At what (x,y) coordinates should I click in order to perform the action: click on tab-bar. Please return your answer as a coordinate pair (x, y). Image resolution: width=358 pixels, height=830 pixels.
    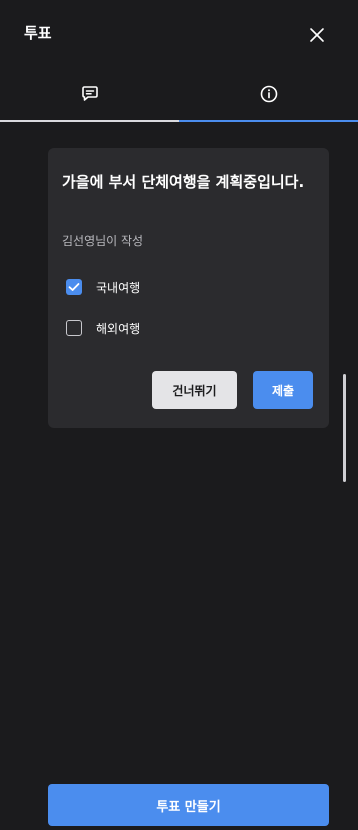
    Looking at the image, I should click on (179, 97).